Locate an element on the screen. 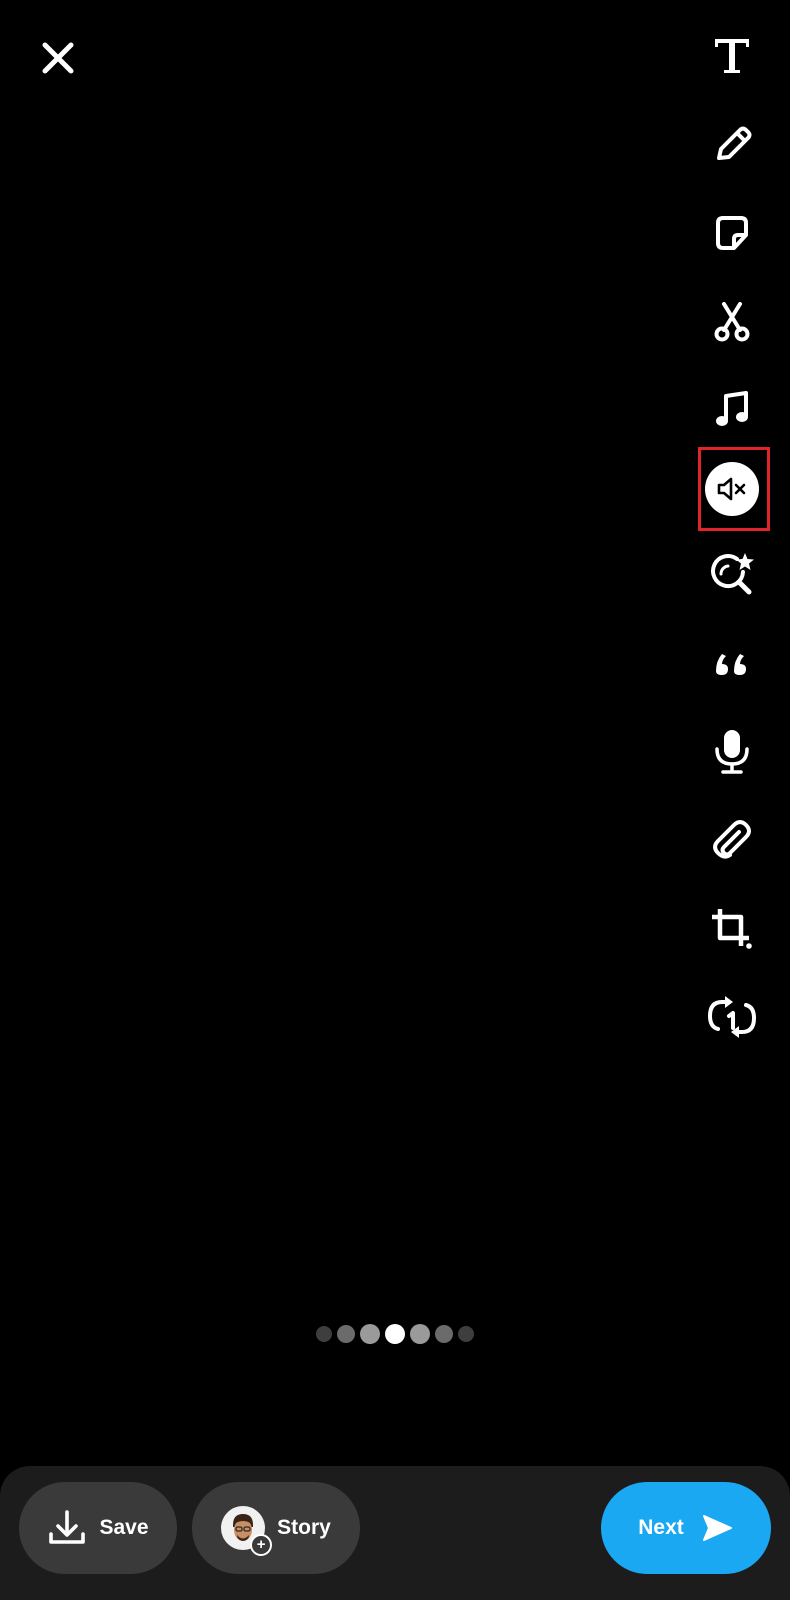  text-T-icon is located at coordinates (732, 56).